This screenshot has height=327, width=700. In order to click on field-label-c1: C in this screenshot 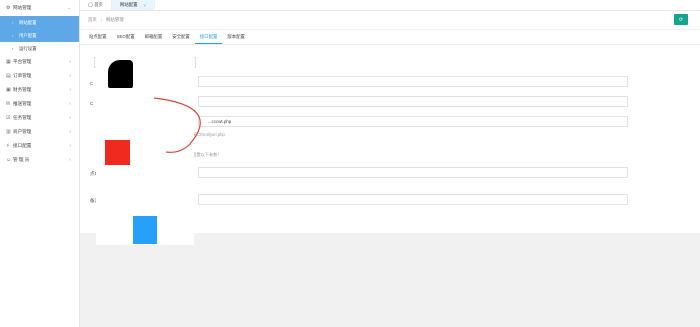, I will do `click(92, 83)`.